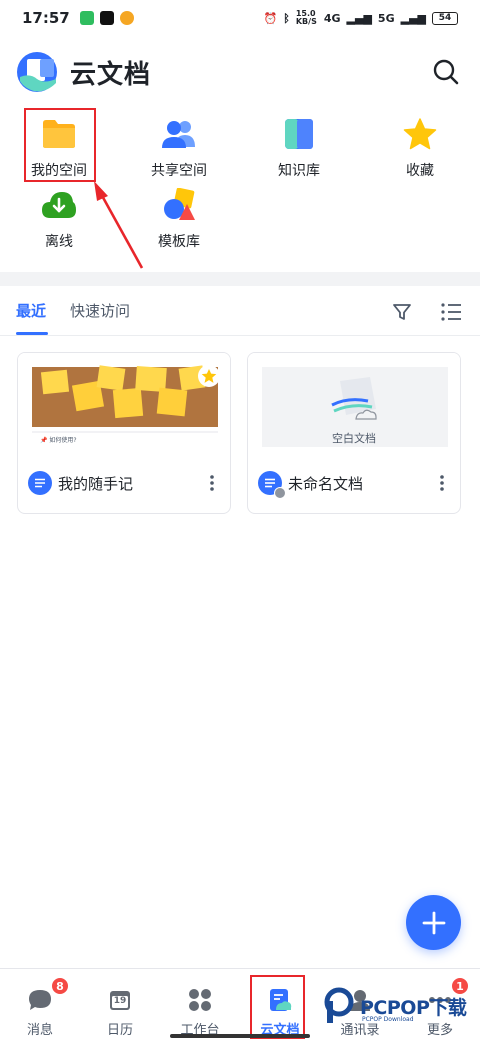  I want to click on blank-doc-illustration, so click(354, 398).